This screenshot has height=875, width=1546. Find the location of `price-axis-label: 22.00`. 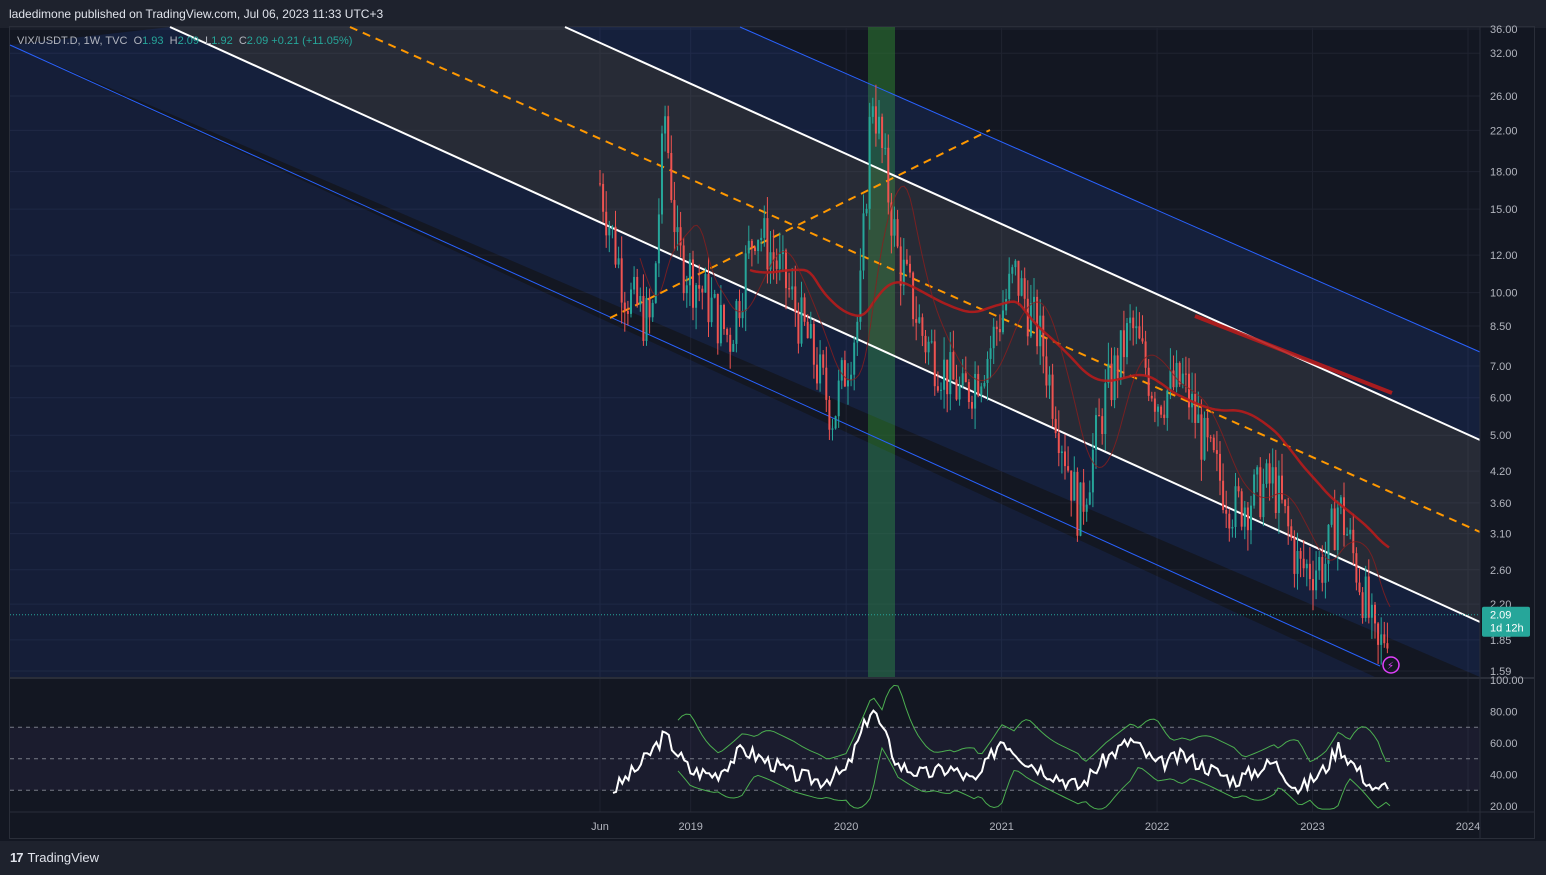

price-axis-label: 22.00 is located at coordinates (1504, 131).